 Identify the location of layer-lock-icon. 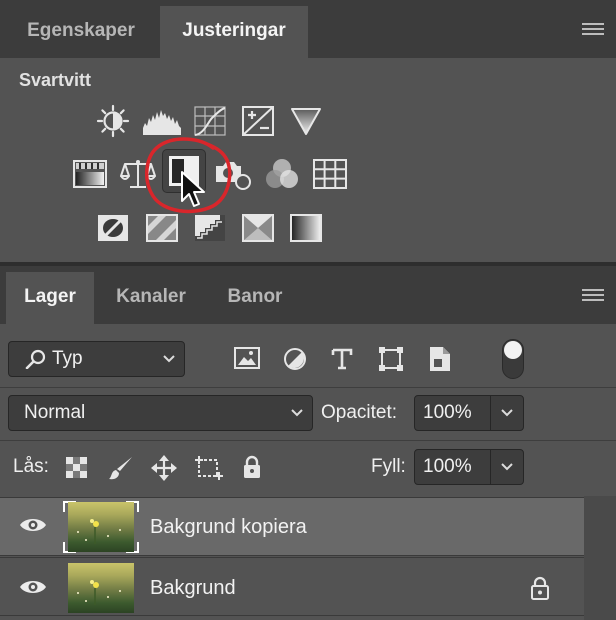
(540, 588).